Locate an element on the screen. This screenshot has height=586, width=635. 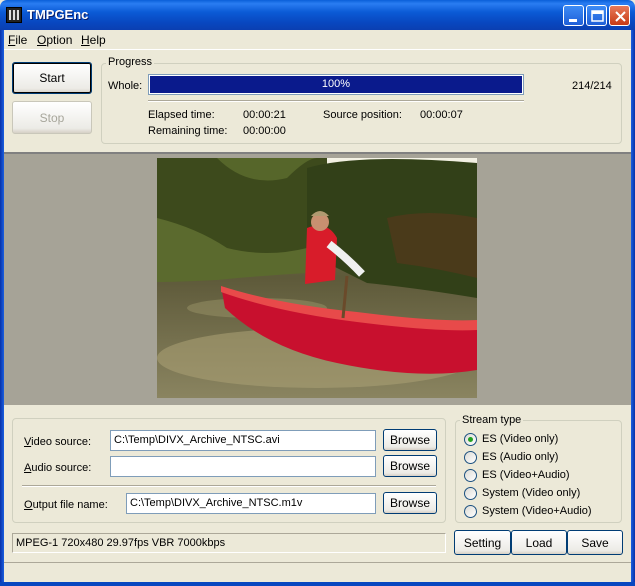
stream-type-title: Stream type is located at coordinates (492, 420).